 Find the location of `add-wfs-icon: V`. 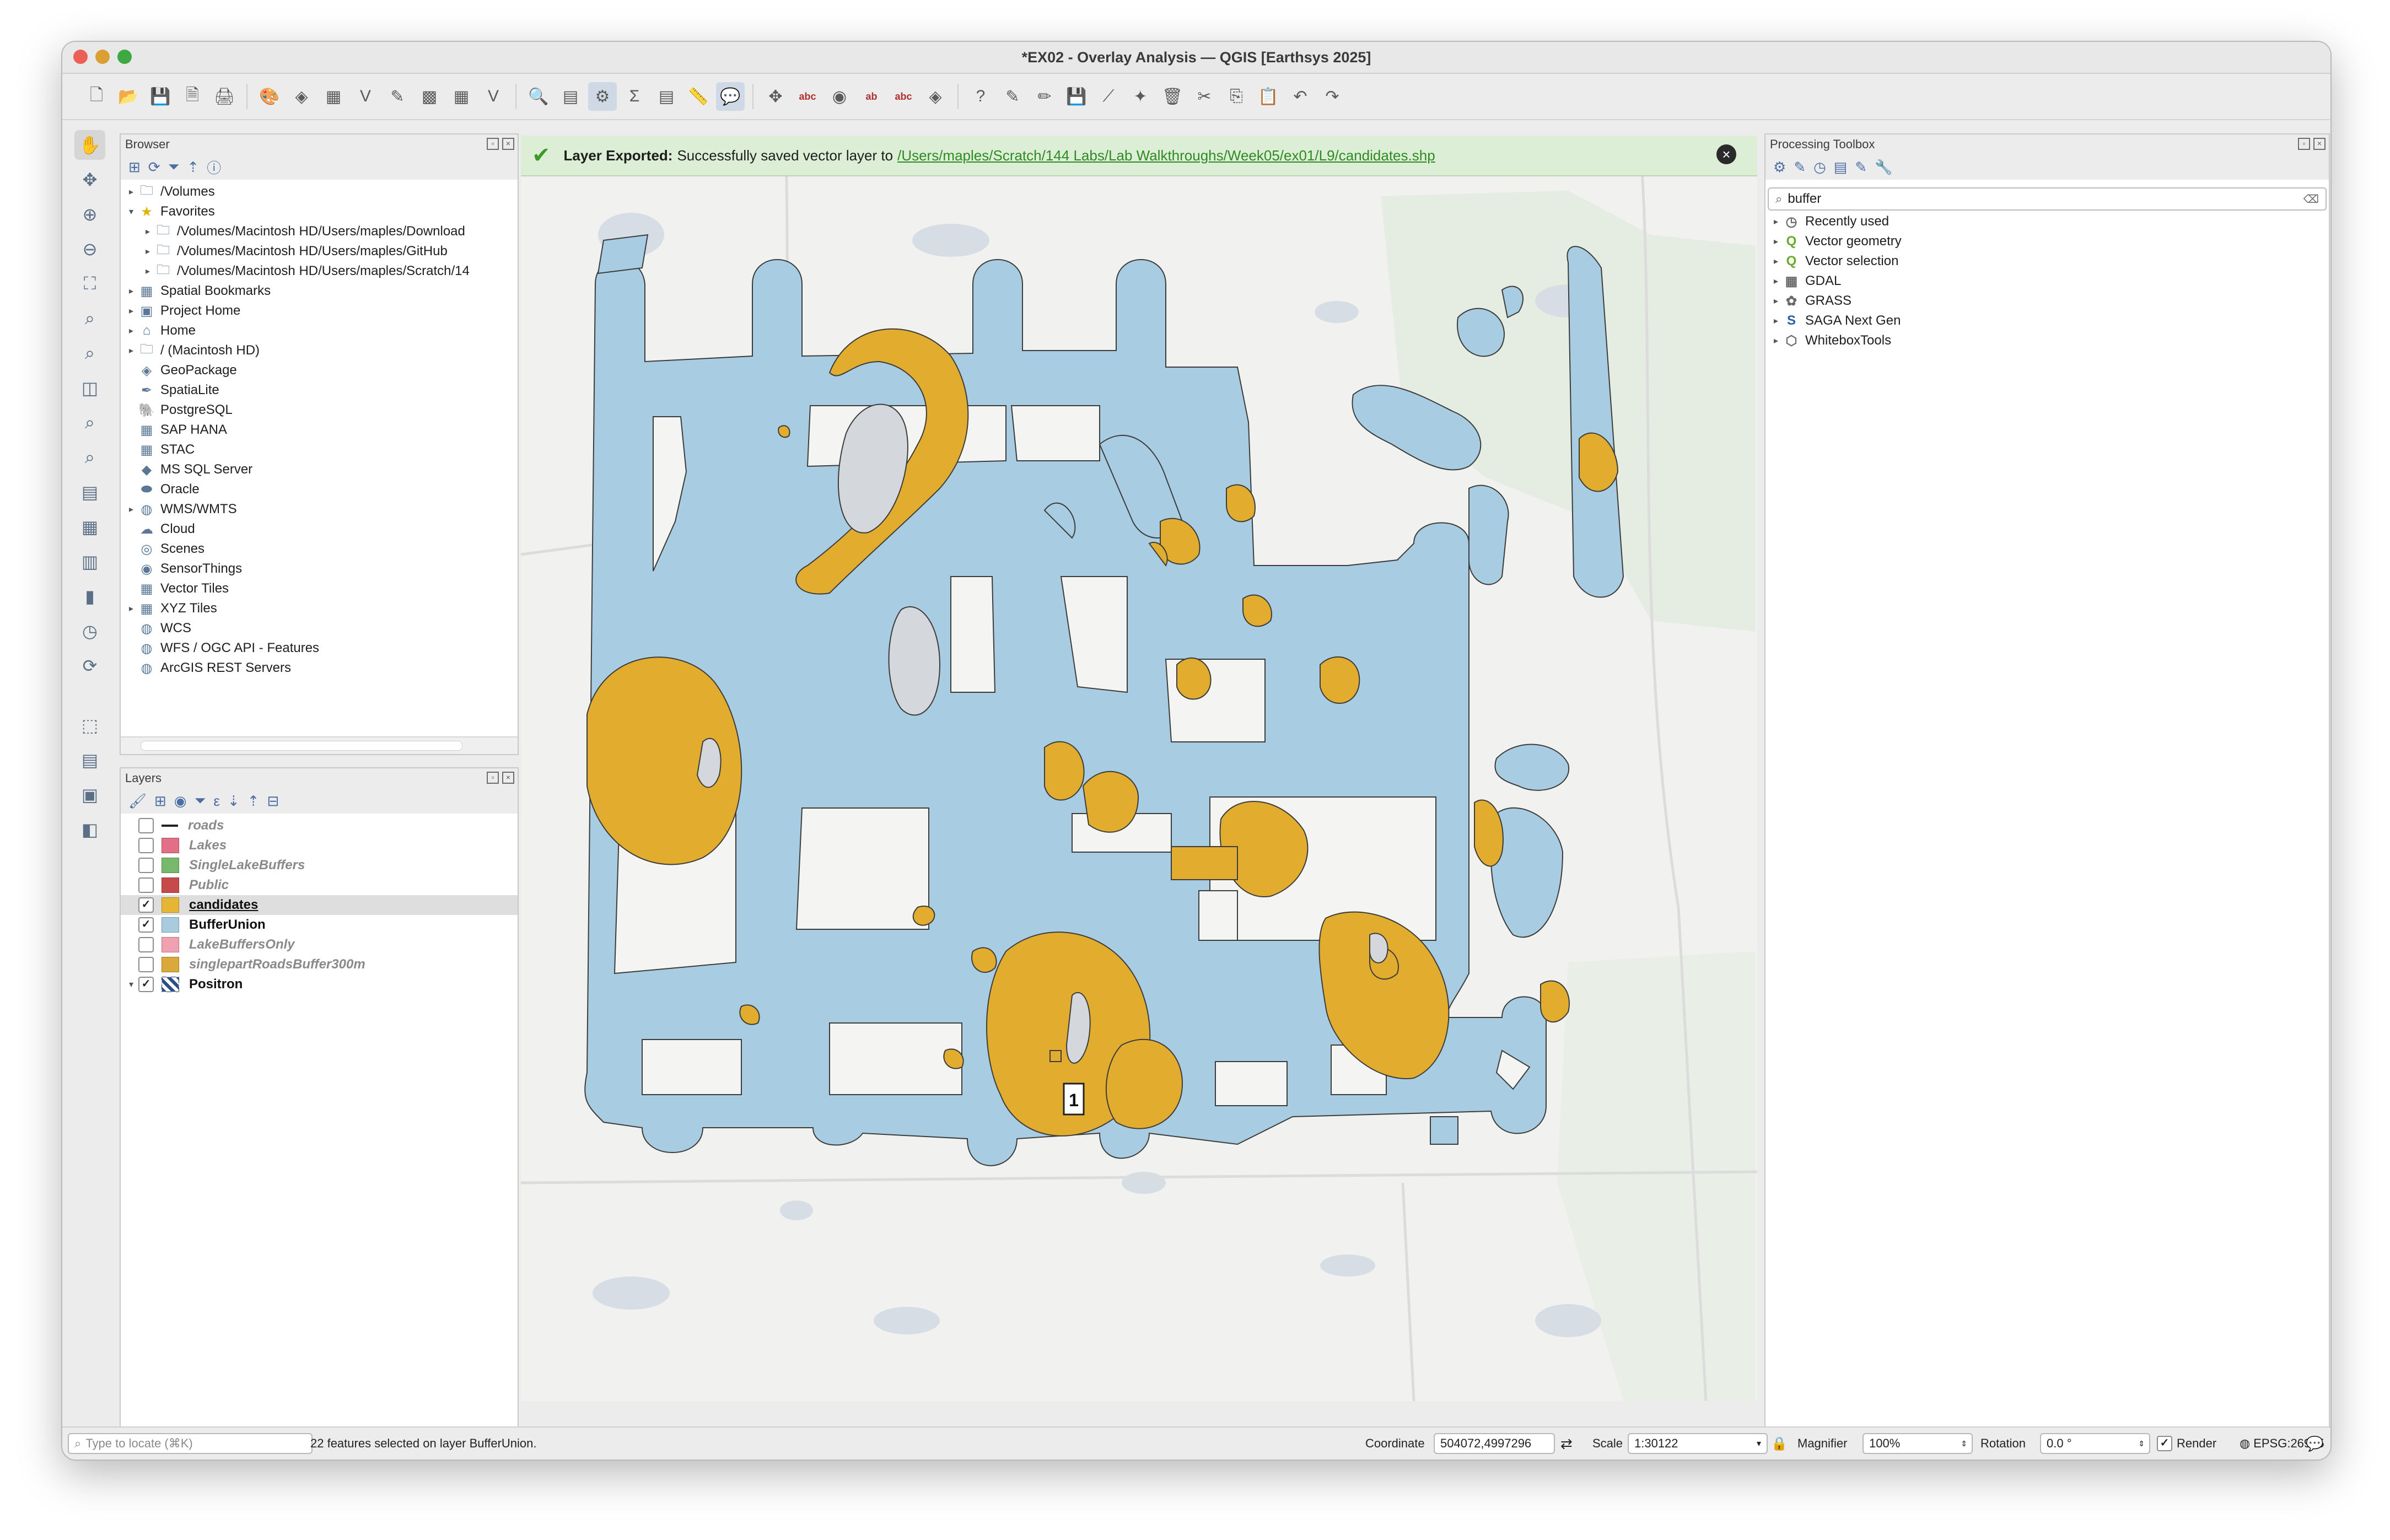

add-wfs-icon: V is located at coordinates (493, 96).